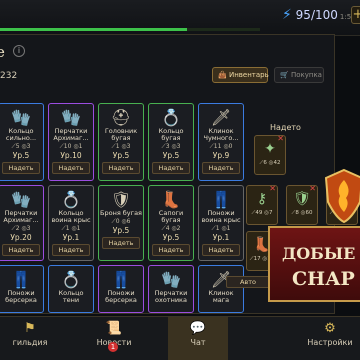 This screenshot has width=360, height=360. What do you see at coordinates (355, 15) in the screenshot?
I see `add-energy-button: +` at bounding box center [355, 15].